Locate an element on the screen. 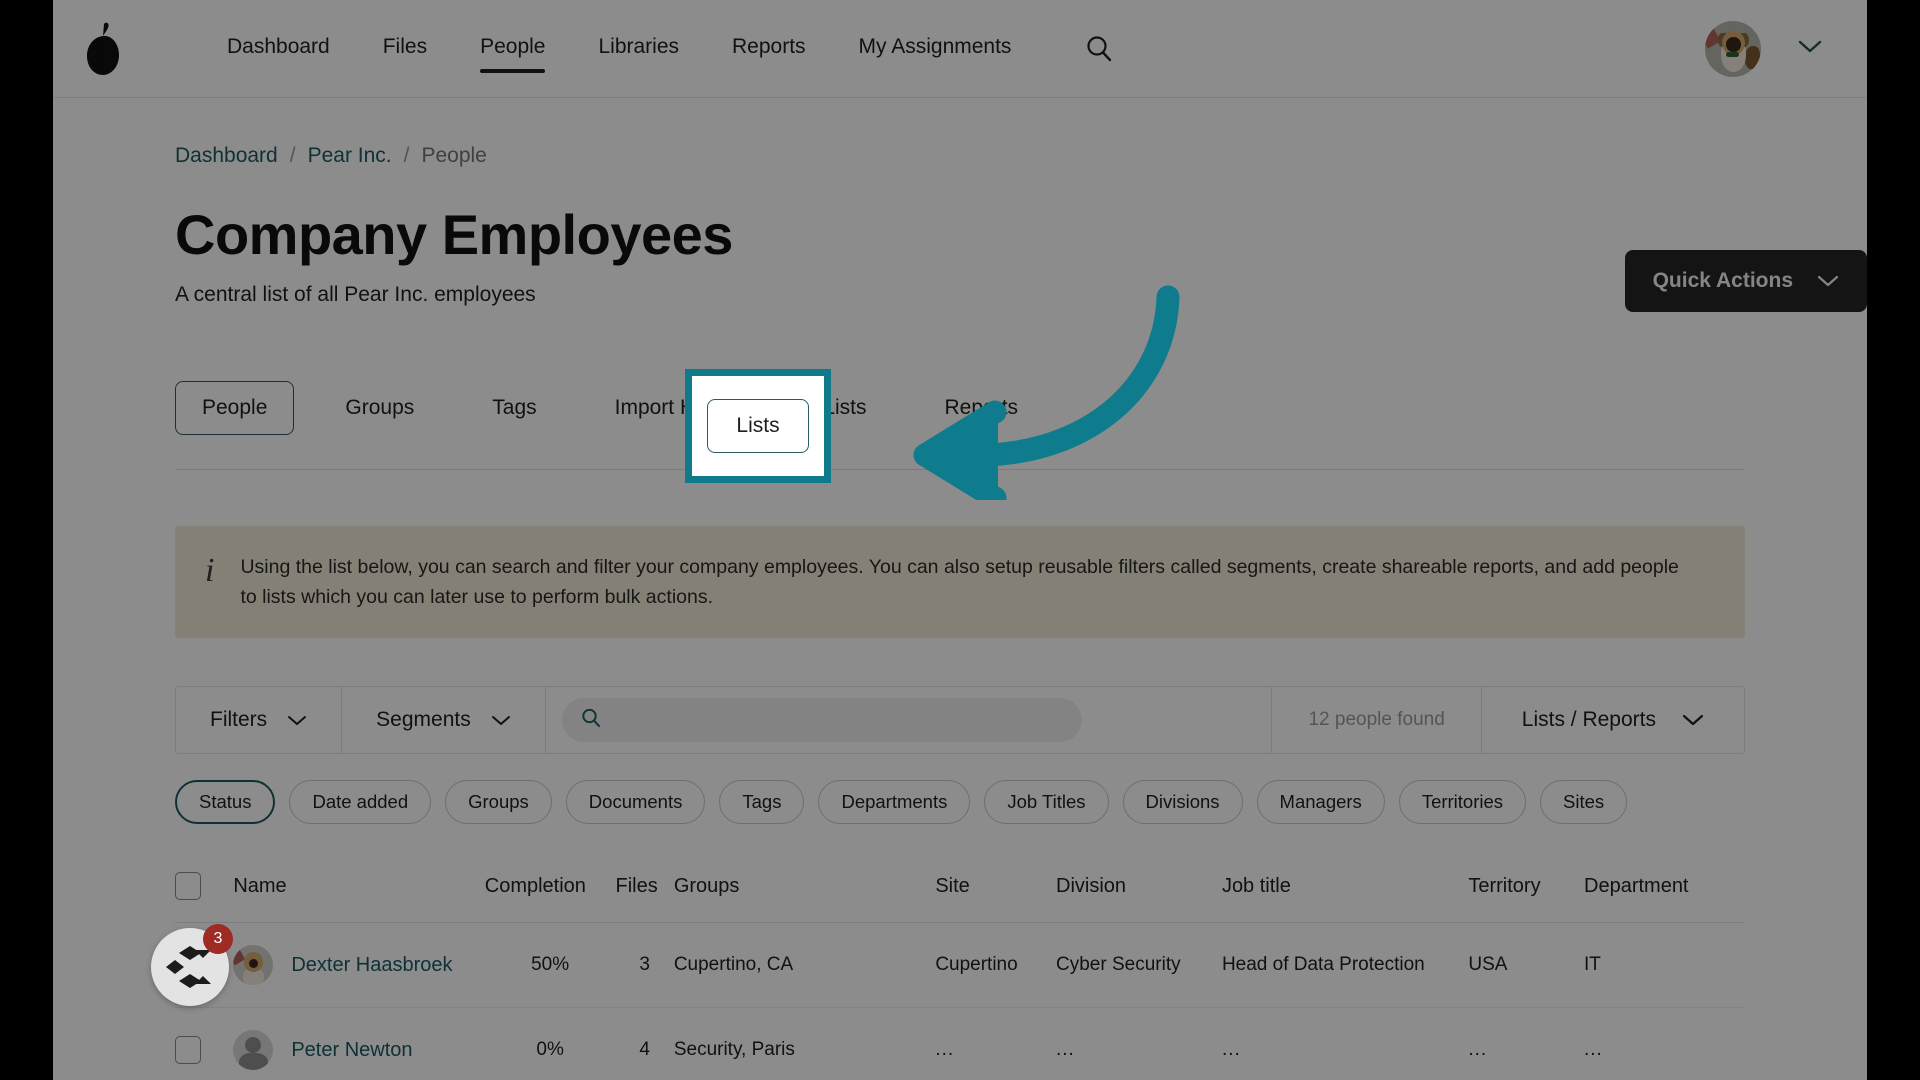 The width and height of the screenshot is (1920, 1080). lists-reports-dropdown: Lists / Reports is located at coordinates (1613, 720).